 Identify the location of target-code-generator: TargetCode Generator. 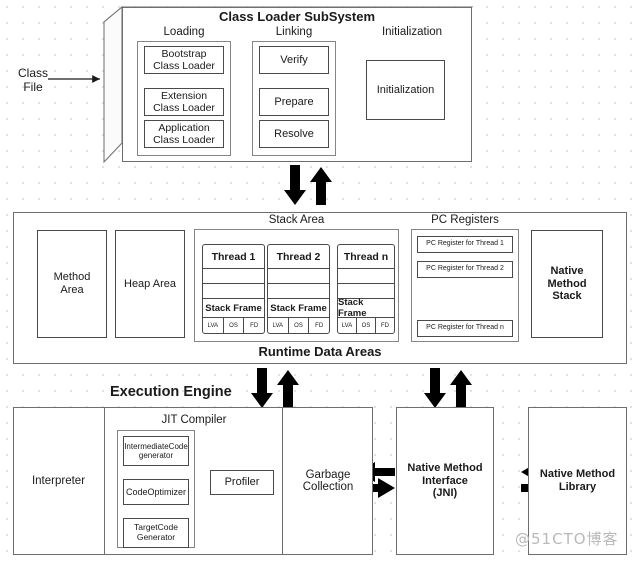
(156, 533).